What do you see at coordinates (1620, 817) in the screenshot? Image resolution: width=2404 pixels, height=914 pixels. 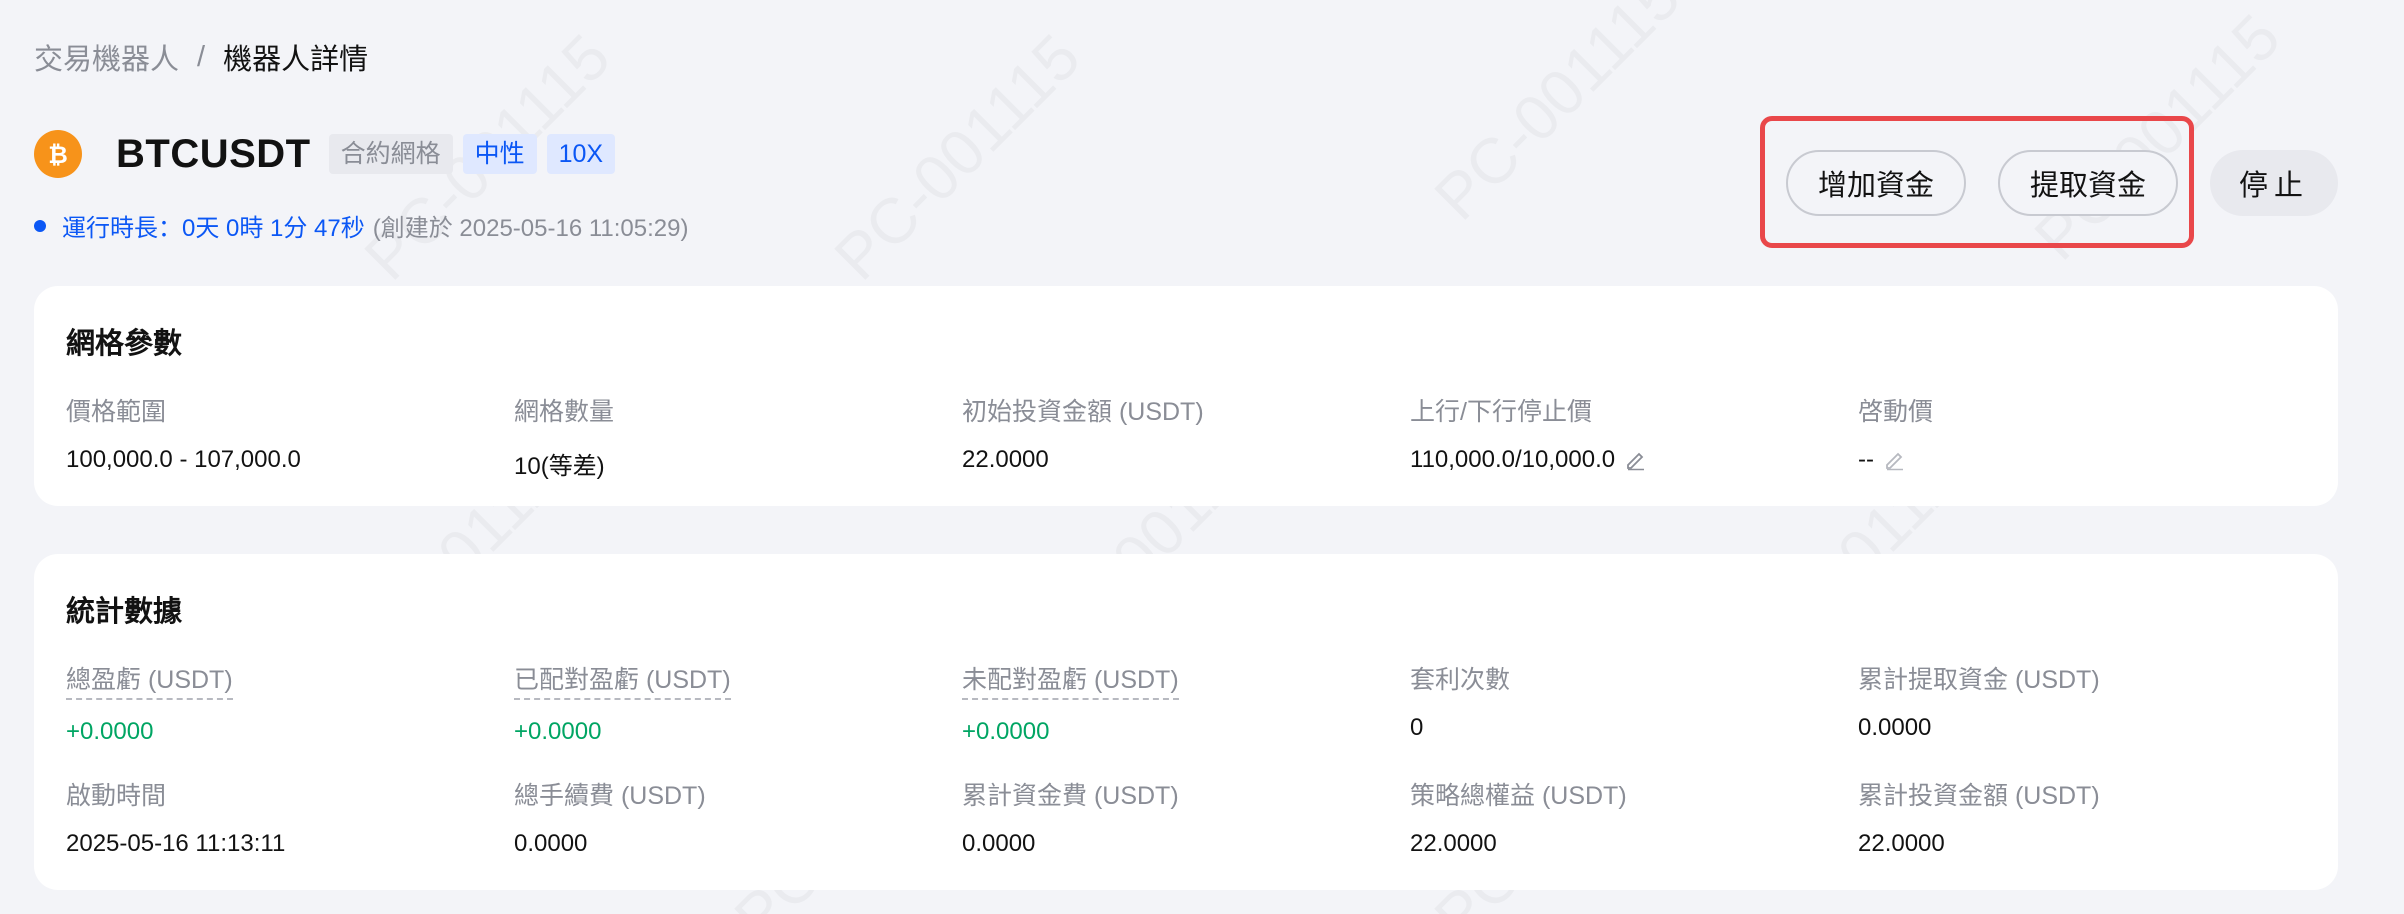 I see `total-equity-field: 策略總權益 (USDT) 22.0000` at bounding box center [1620, 817].